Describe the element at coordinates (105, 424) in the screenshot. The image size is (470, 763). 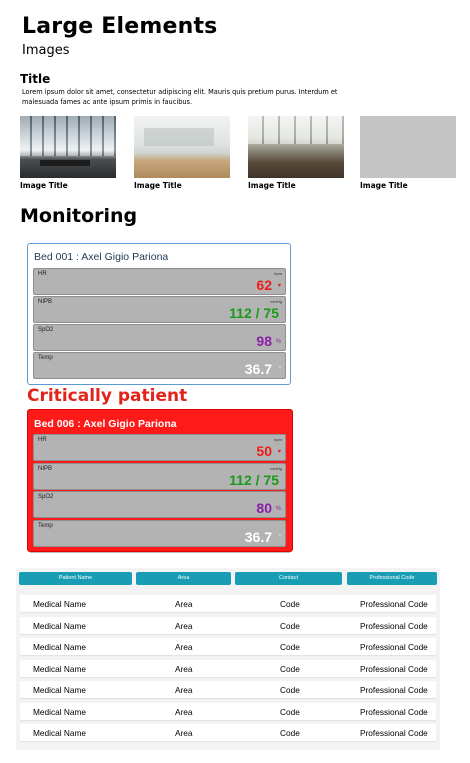
I see `bed-title: Bed 006 : Axel Gigio Pariona` at that location.